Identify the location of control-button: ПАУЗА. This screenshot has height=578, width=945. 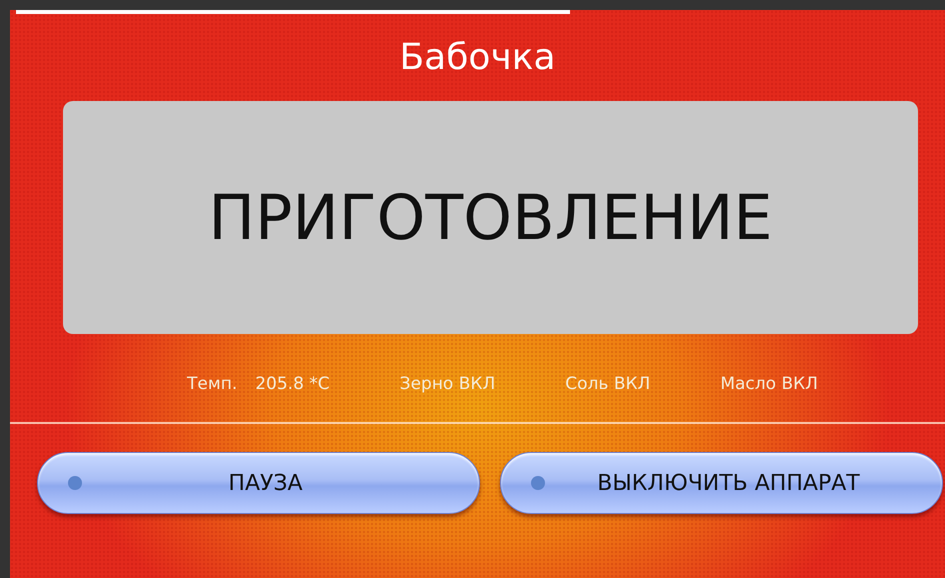
(258, 483).